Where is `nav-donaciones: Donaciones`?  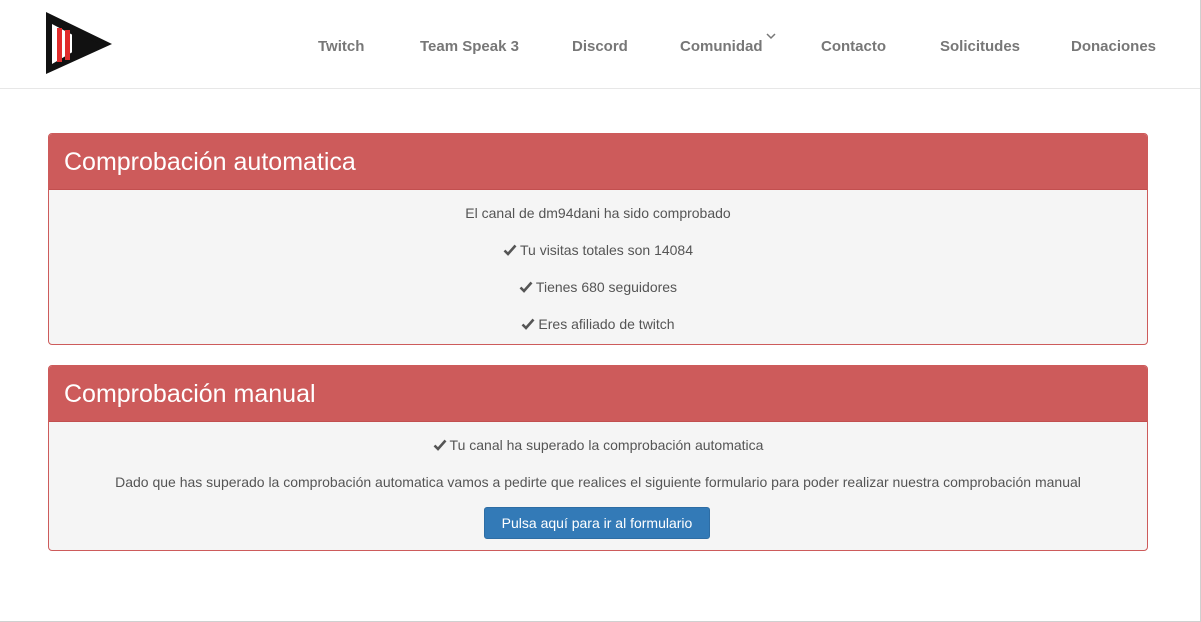 nav-donaciones: Donaciones is located at coordinates (1113, 46).